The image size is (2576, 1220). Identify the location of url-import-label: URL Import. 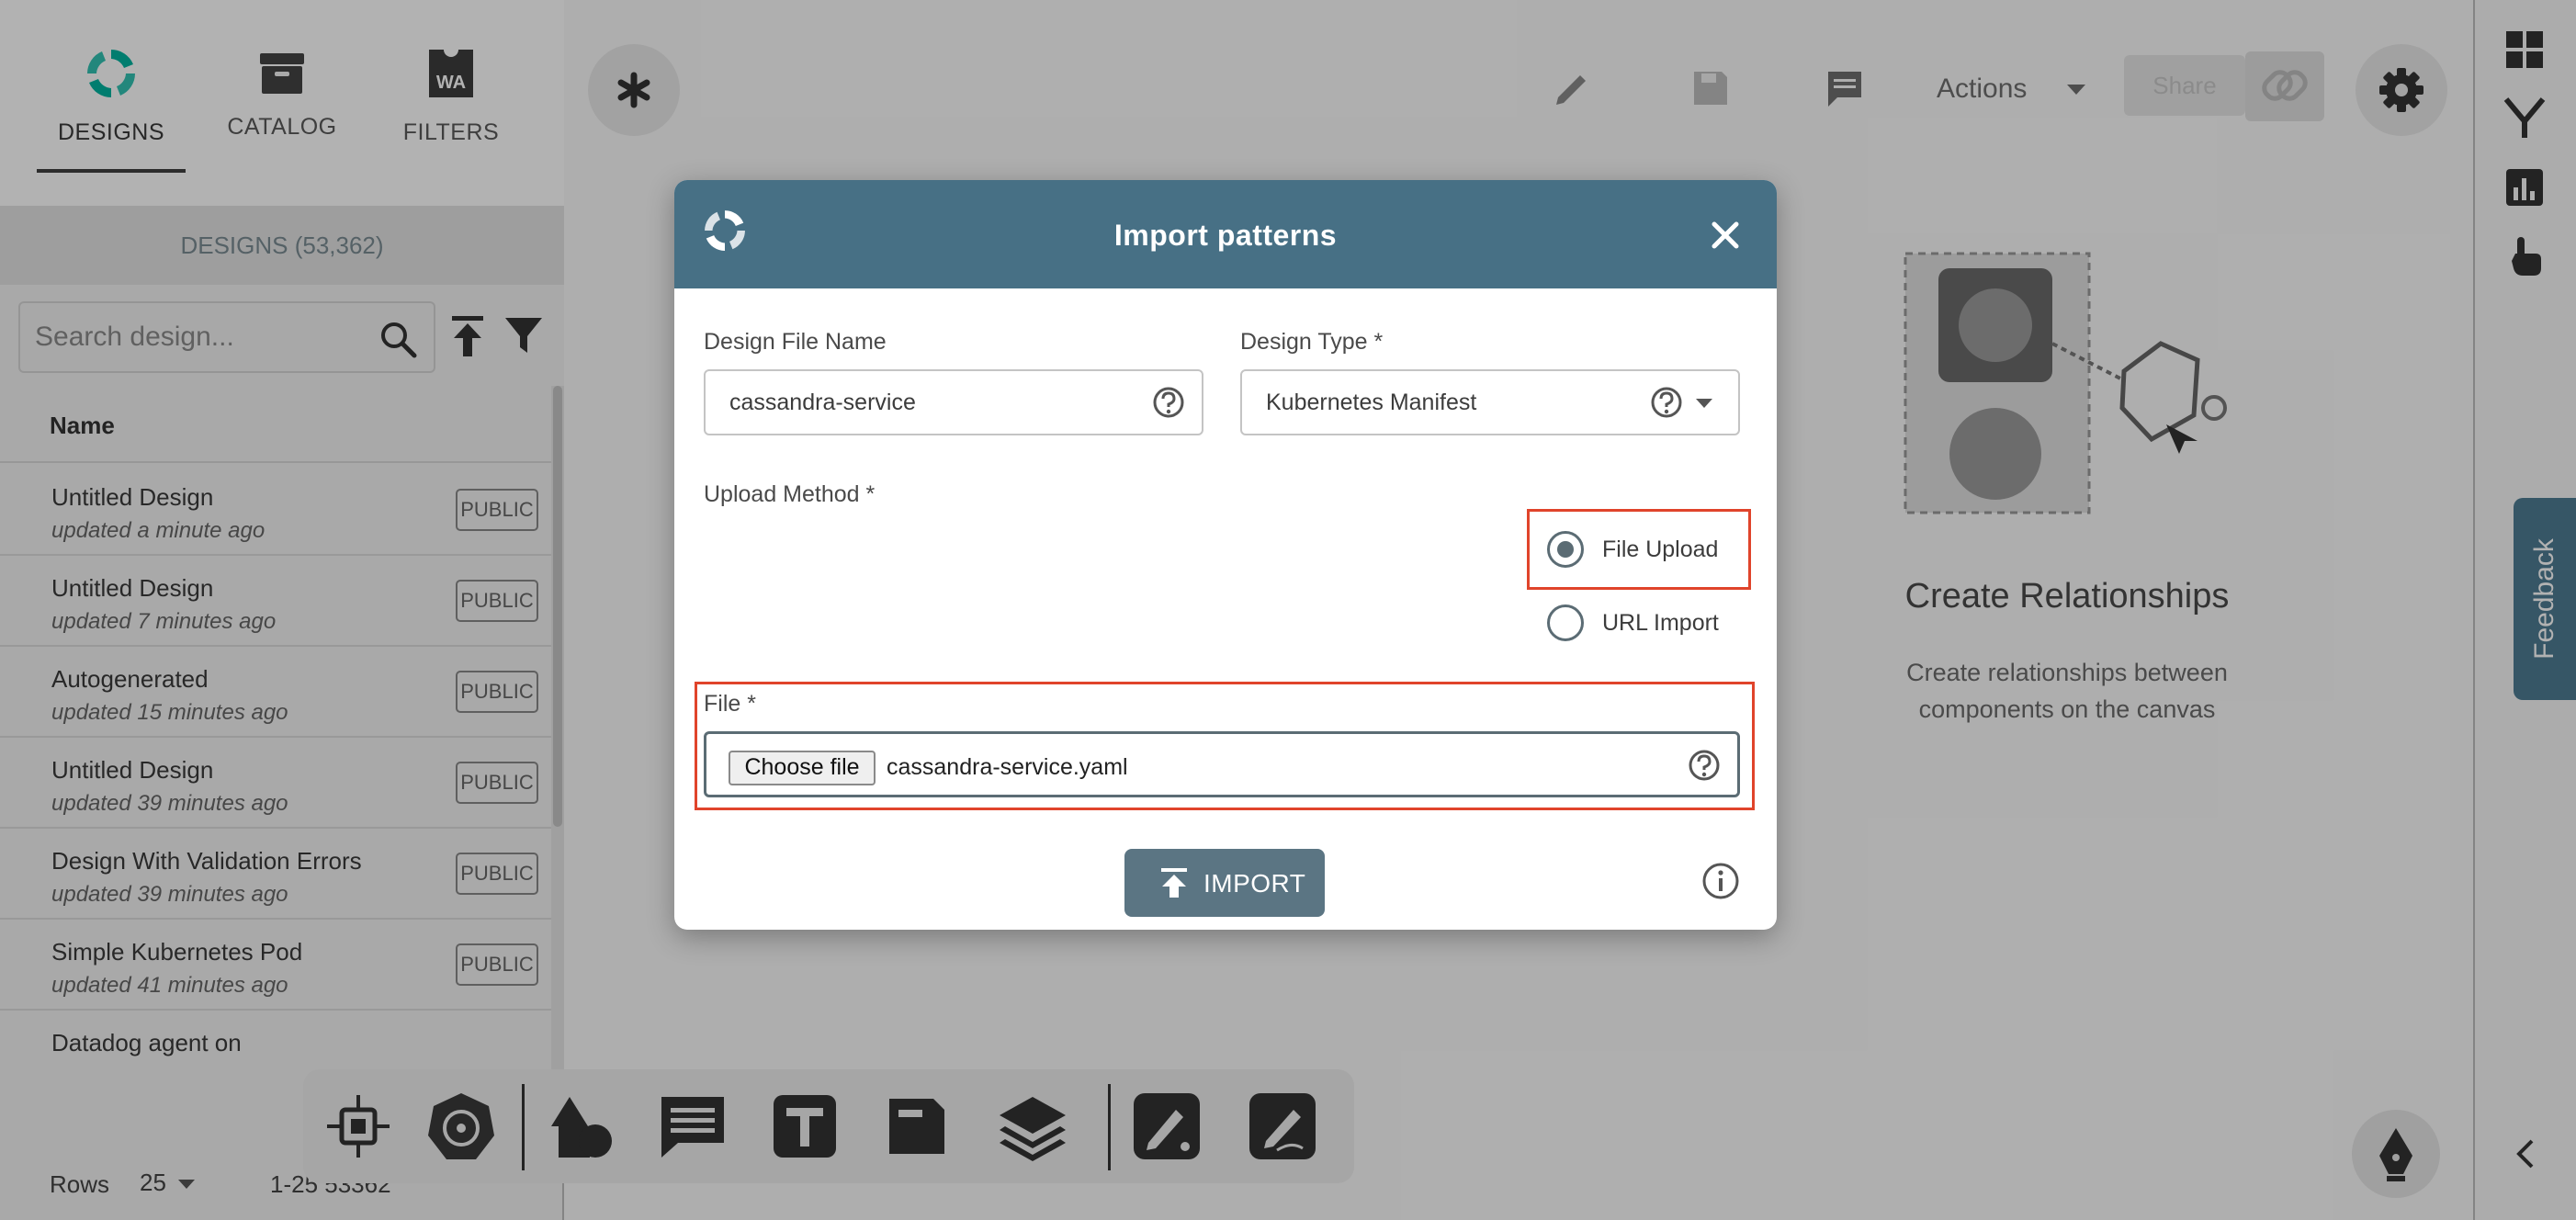
(1660, 623).